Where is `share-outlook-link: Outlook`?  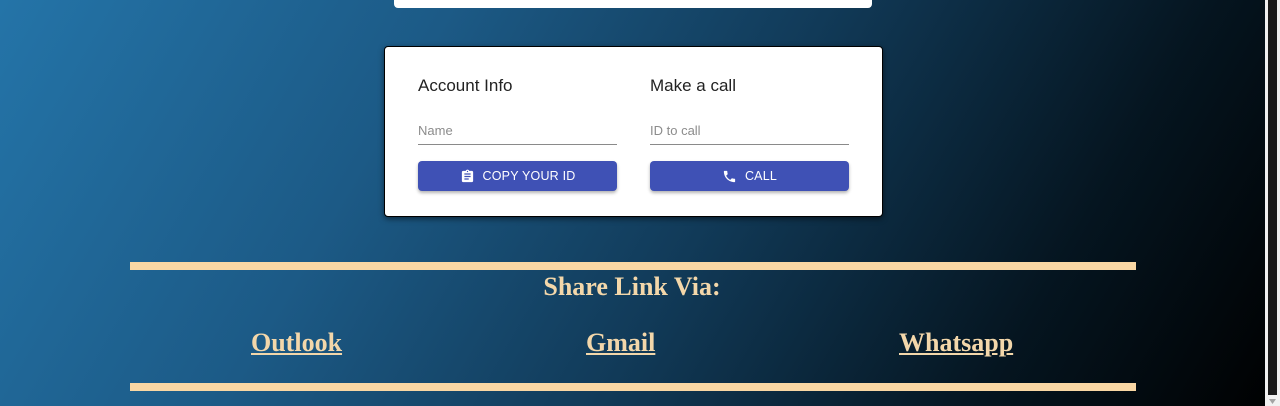
share-outlook-link: Outlook is located at coordinates (296, 343).